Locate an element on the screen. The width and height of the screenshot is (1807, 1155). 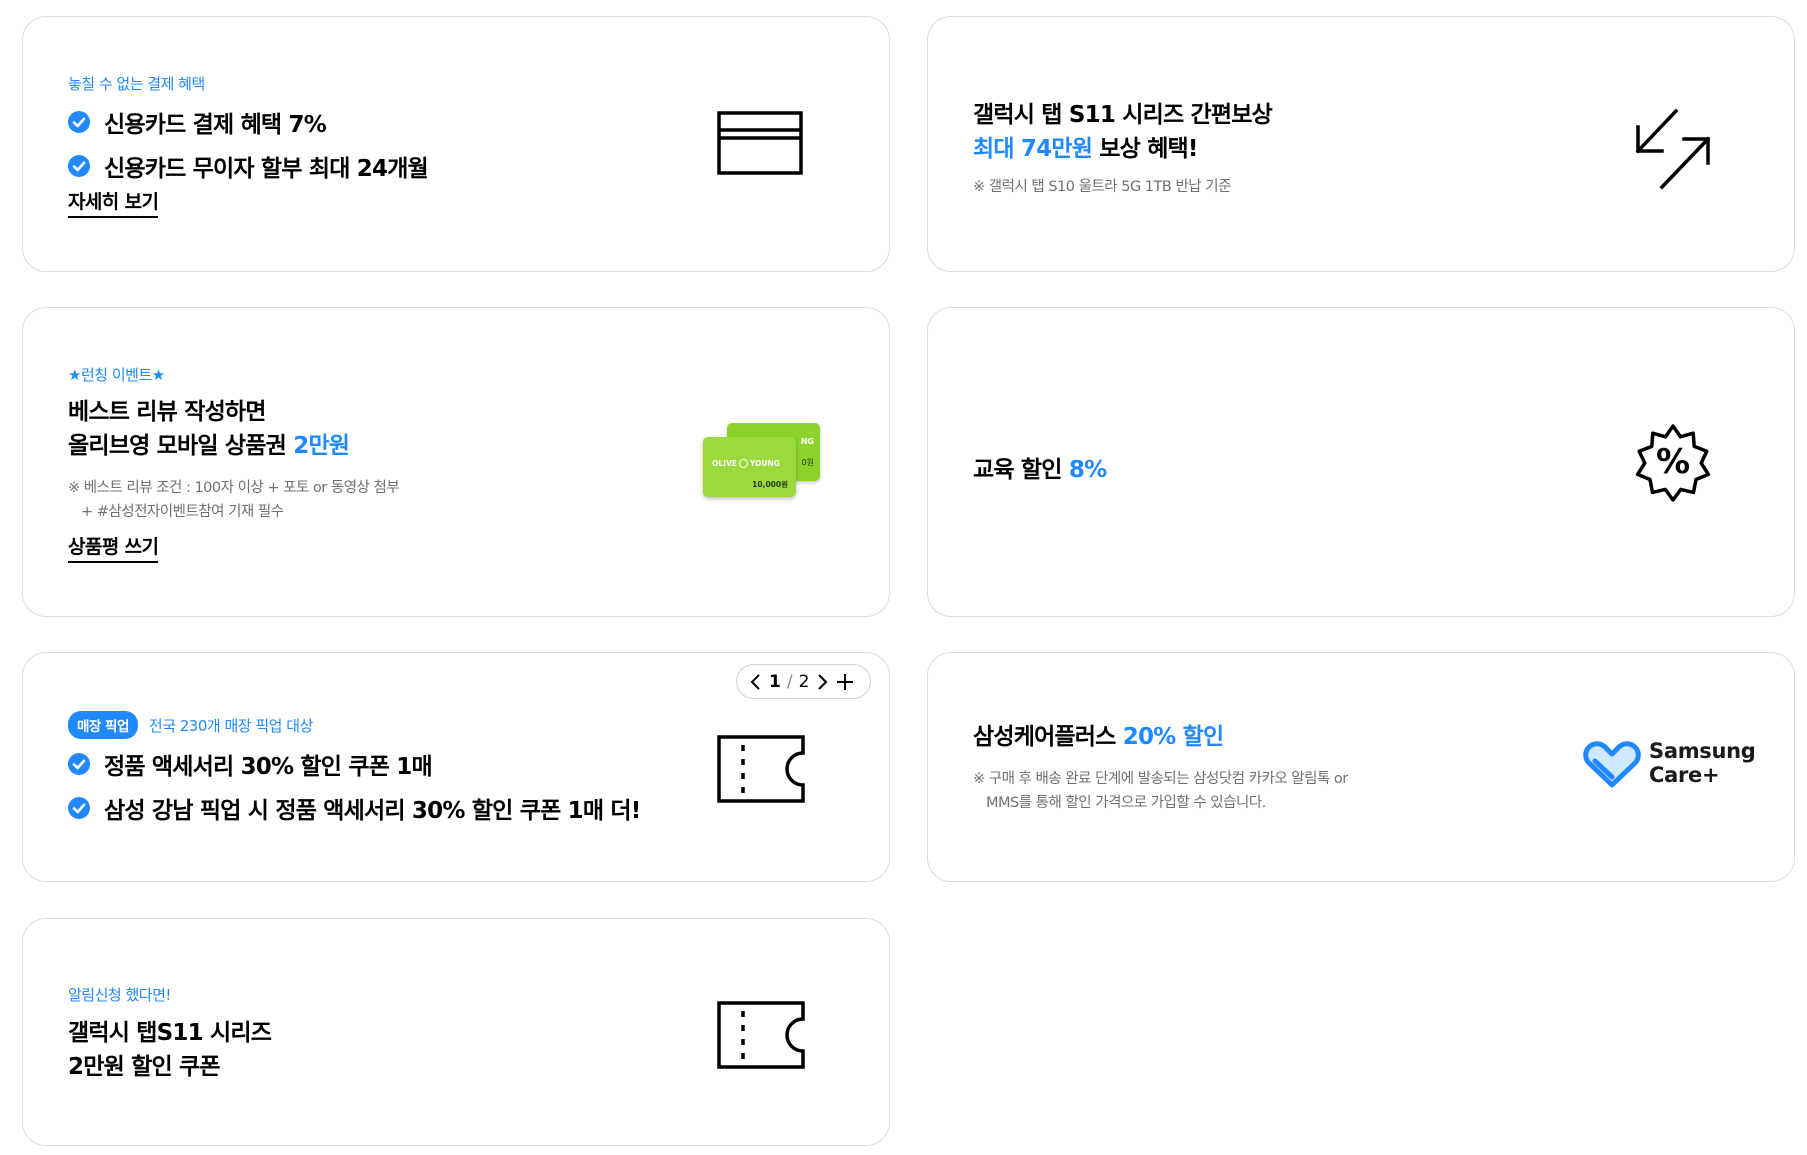
pager-current: 1 is located at coordinates (775, 681).